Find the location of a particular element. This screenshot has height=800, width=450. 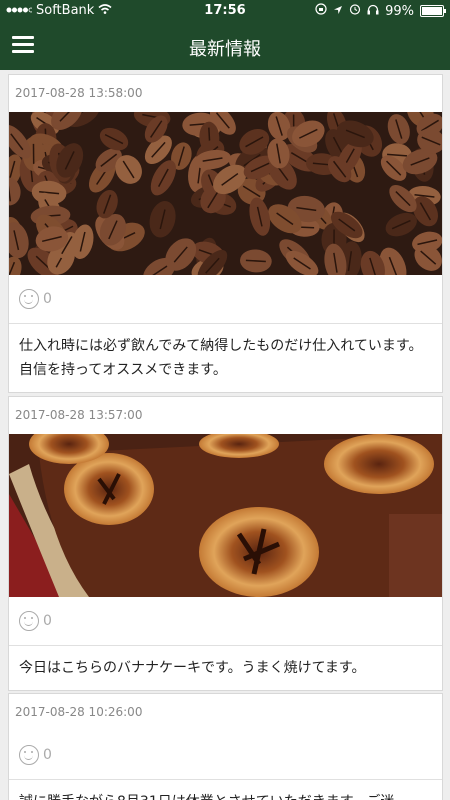

post-text: 今日はこちらのバナナケーキです。うまく焼けてます。 is located at coordinates (192, 668).